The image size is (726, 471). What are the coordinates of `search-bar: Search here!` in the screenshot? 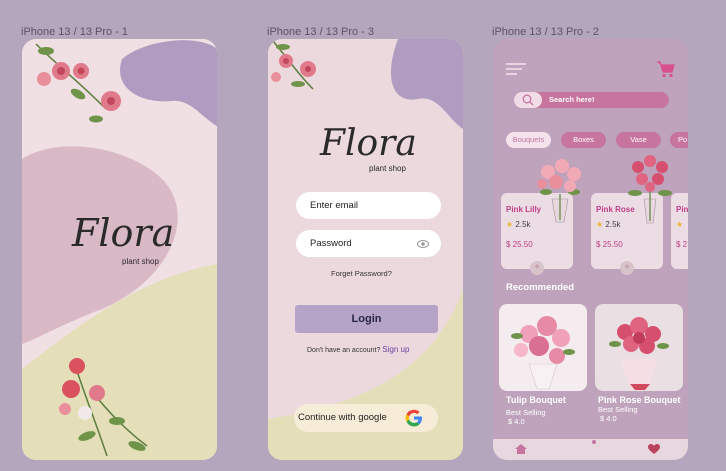 It's located at (591, 100).